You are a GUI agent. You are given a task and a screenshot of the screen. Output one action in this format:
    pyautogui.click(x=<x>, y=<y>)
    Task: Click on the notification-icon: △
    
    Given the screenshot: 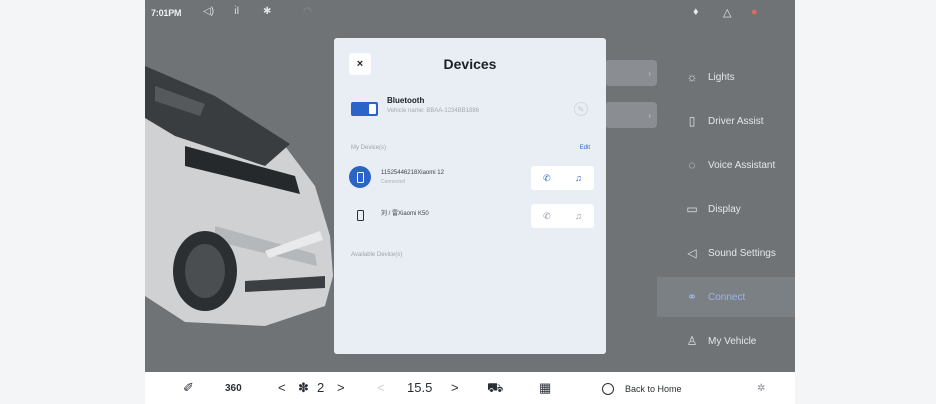 What is the action you would take?
    pyautogui.click(x=727, y=12)
    